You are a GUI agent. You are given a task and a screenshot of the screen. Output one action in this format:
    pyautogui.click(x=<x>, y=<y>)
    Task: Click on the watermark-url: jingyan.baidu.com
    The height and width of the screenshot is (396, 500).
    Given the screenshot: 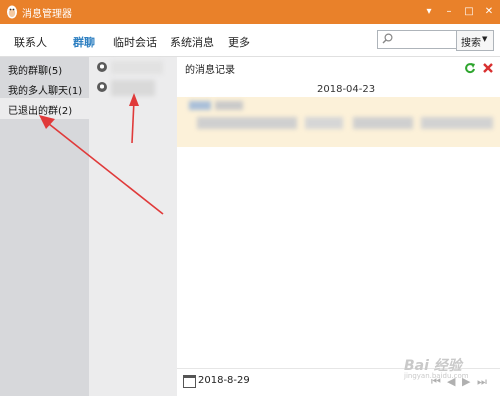 What is the action you would take?
    pyautogui.click(x=436, y=376)
    